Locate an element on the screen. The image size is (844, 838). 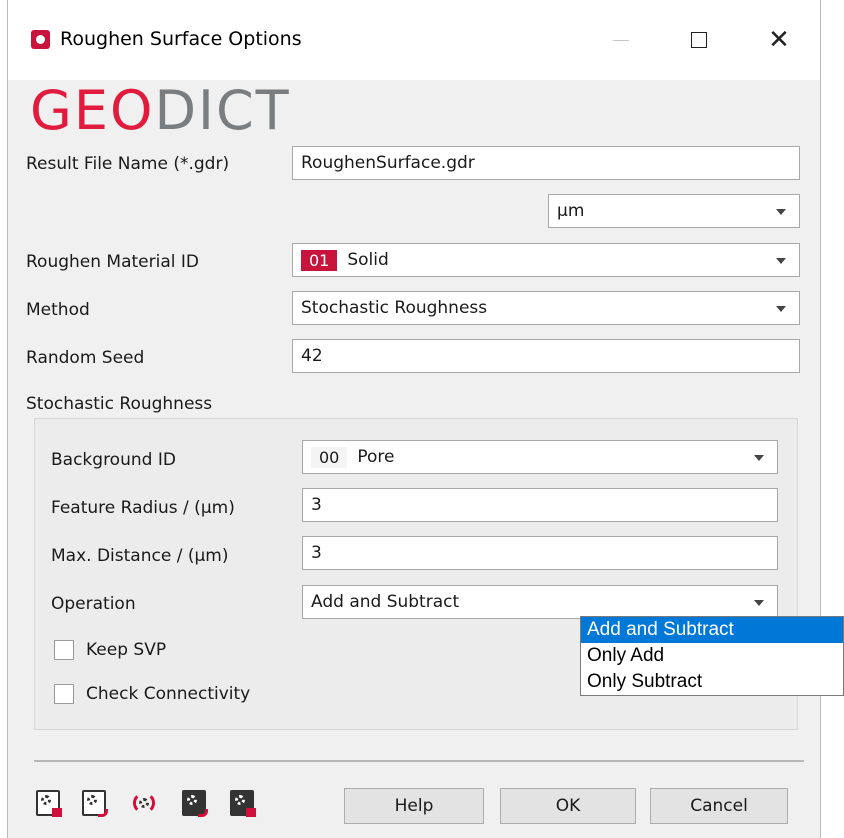
close-button: ✕ is located at coordinates (779, 40).